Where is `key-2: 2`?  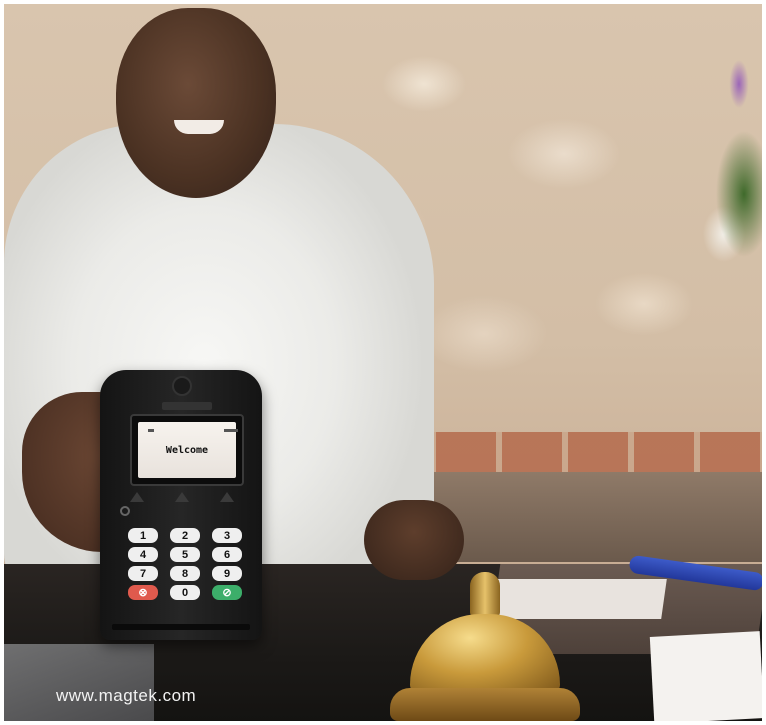 key-2: 2 is located at coordinates (185, 535).